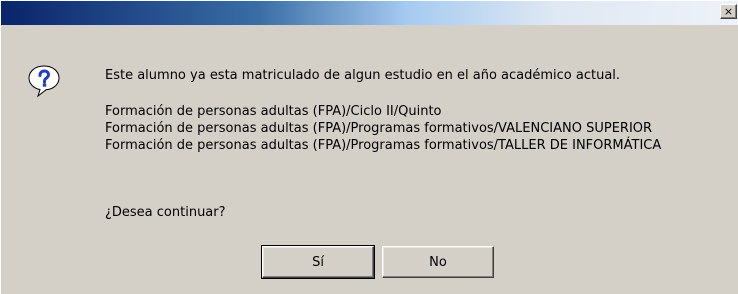 This screenshot has width=738, height=294. I want to click on close-icon: ×, so click(728, 11).